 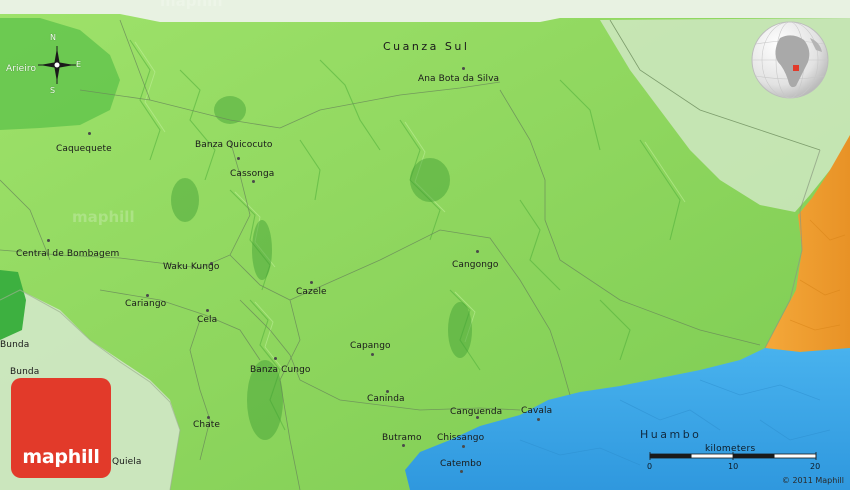 I want to click on scale-tick-label: 20, so click(x=815, y=466).